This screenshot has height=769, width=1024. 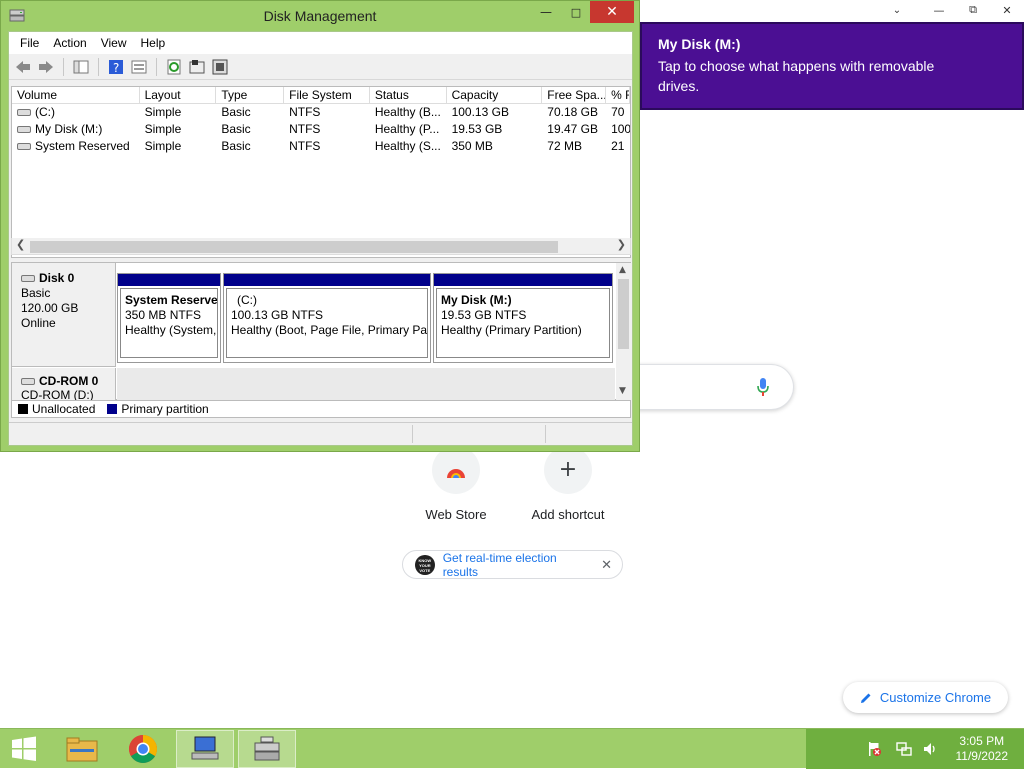 I want to click on column-header-capacity: Capacity, so click(x=495, y=95).